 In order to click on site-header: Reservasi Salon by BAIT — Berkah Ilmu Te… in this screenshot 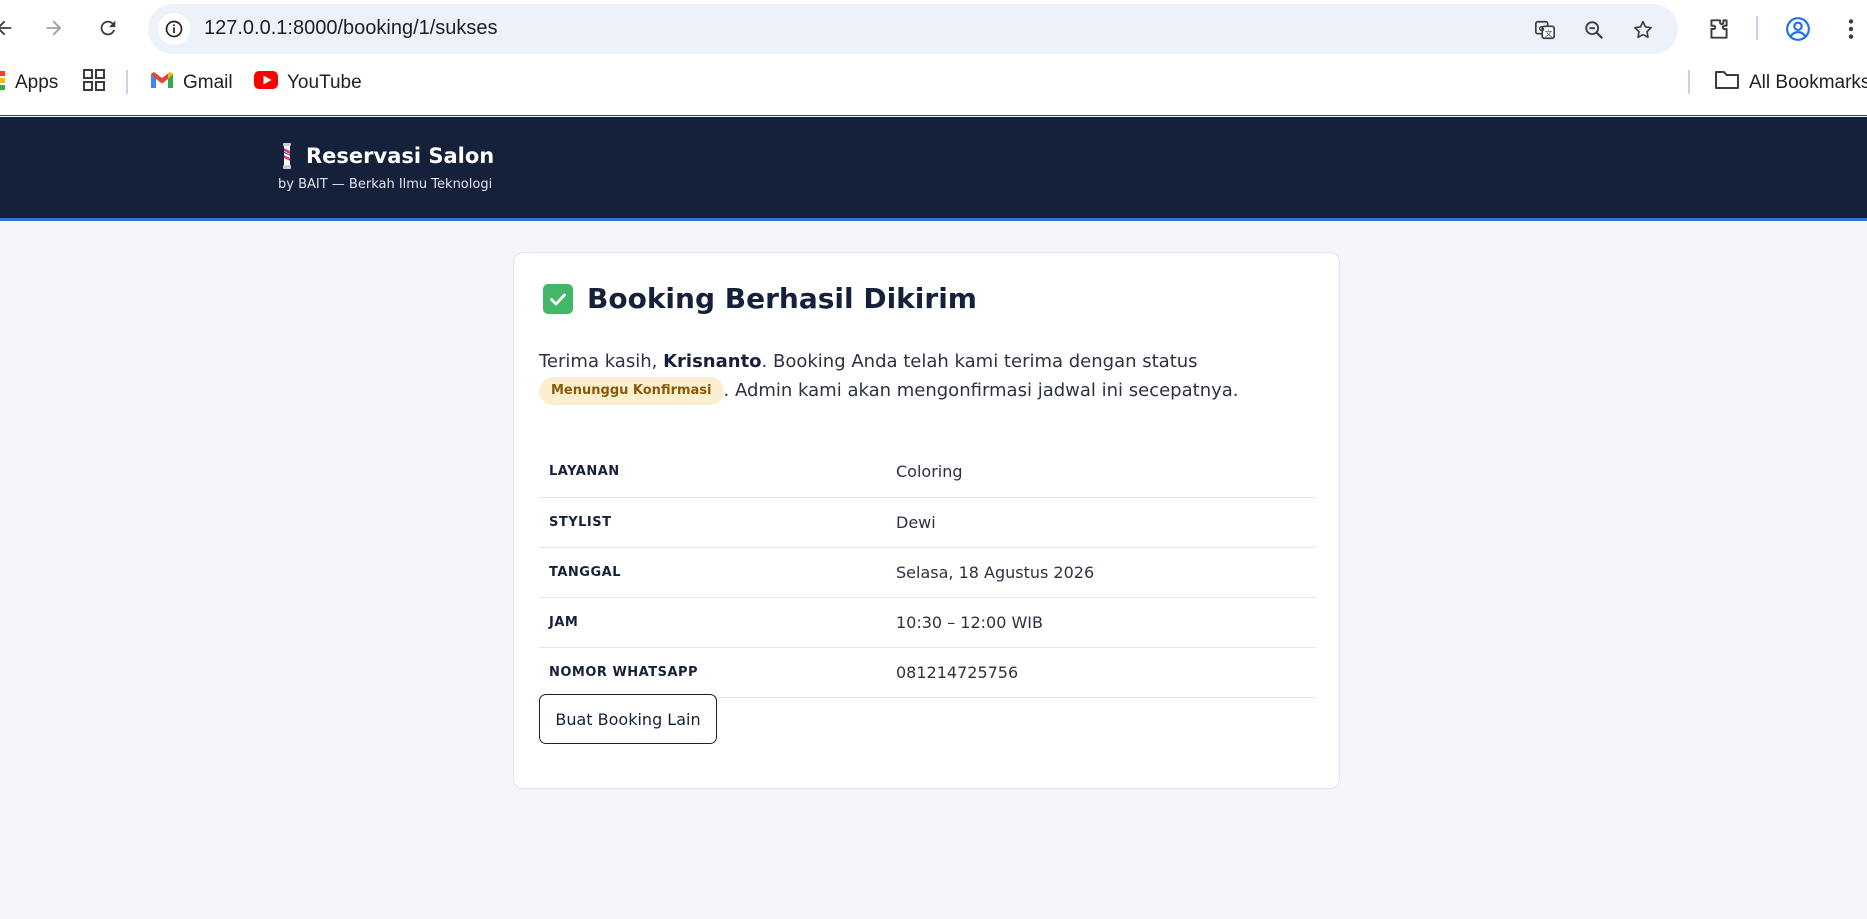, I will do `click(933, 169)`.